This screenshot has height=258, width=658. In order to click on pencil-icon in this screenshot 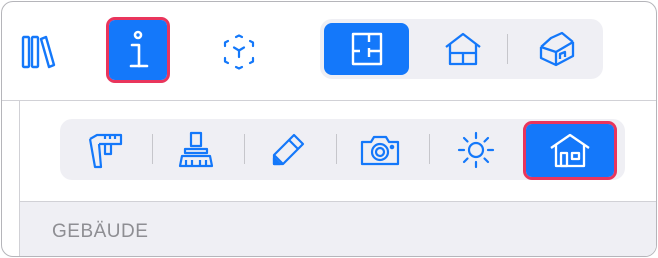, I will do `click(288, 150)`.